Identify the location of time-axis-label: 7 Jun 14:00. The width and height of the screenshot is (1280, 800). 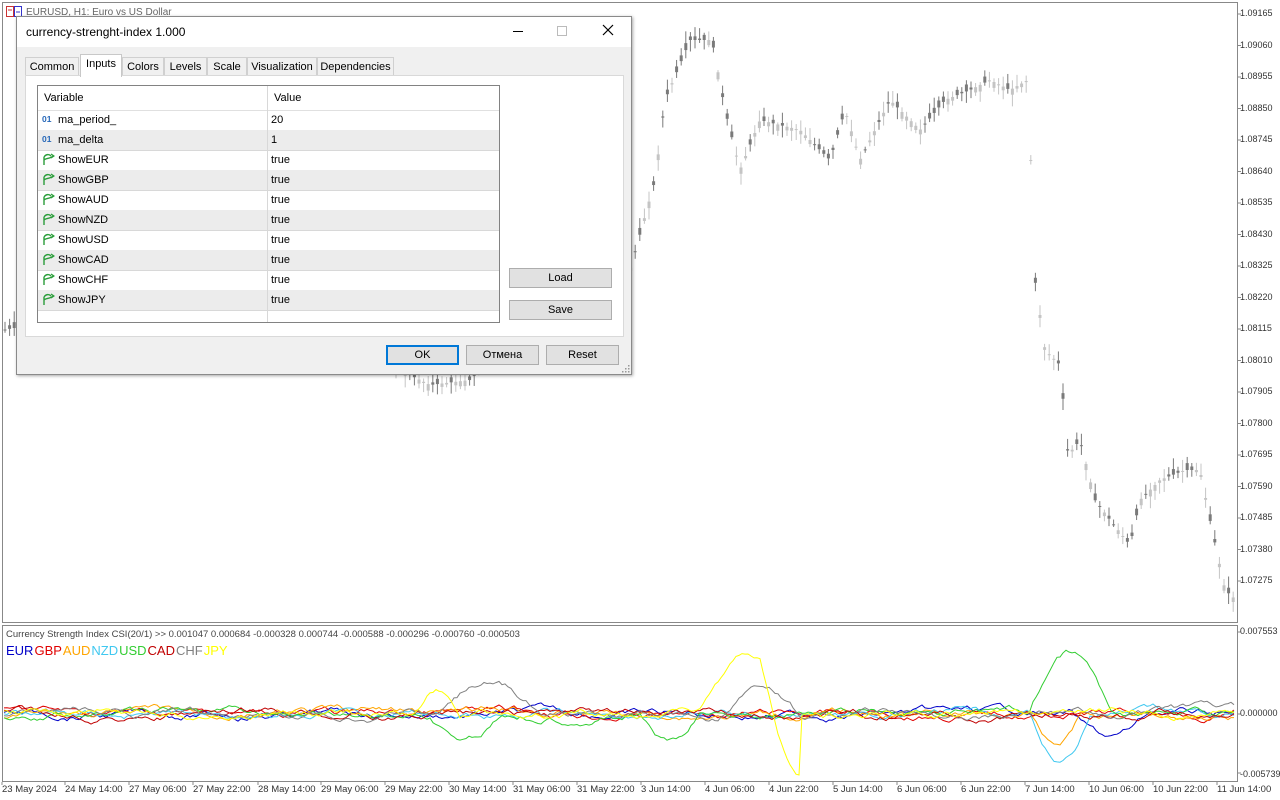
(1050, 789).